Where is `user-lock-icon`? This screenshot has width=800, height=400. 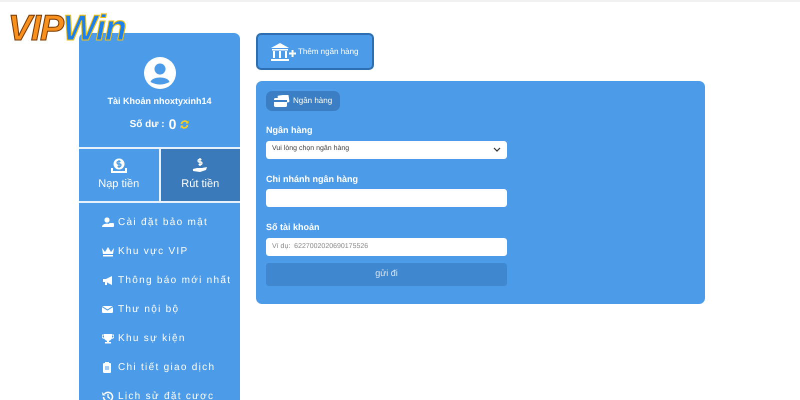 user-lock-icon is located at coordinates (108, 222).